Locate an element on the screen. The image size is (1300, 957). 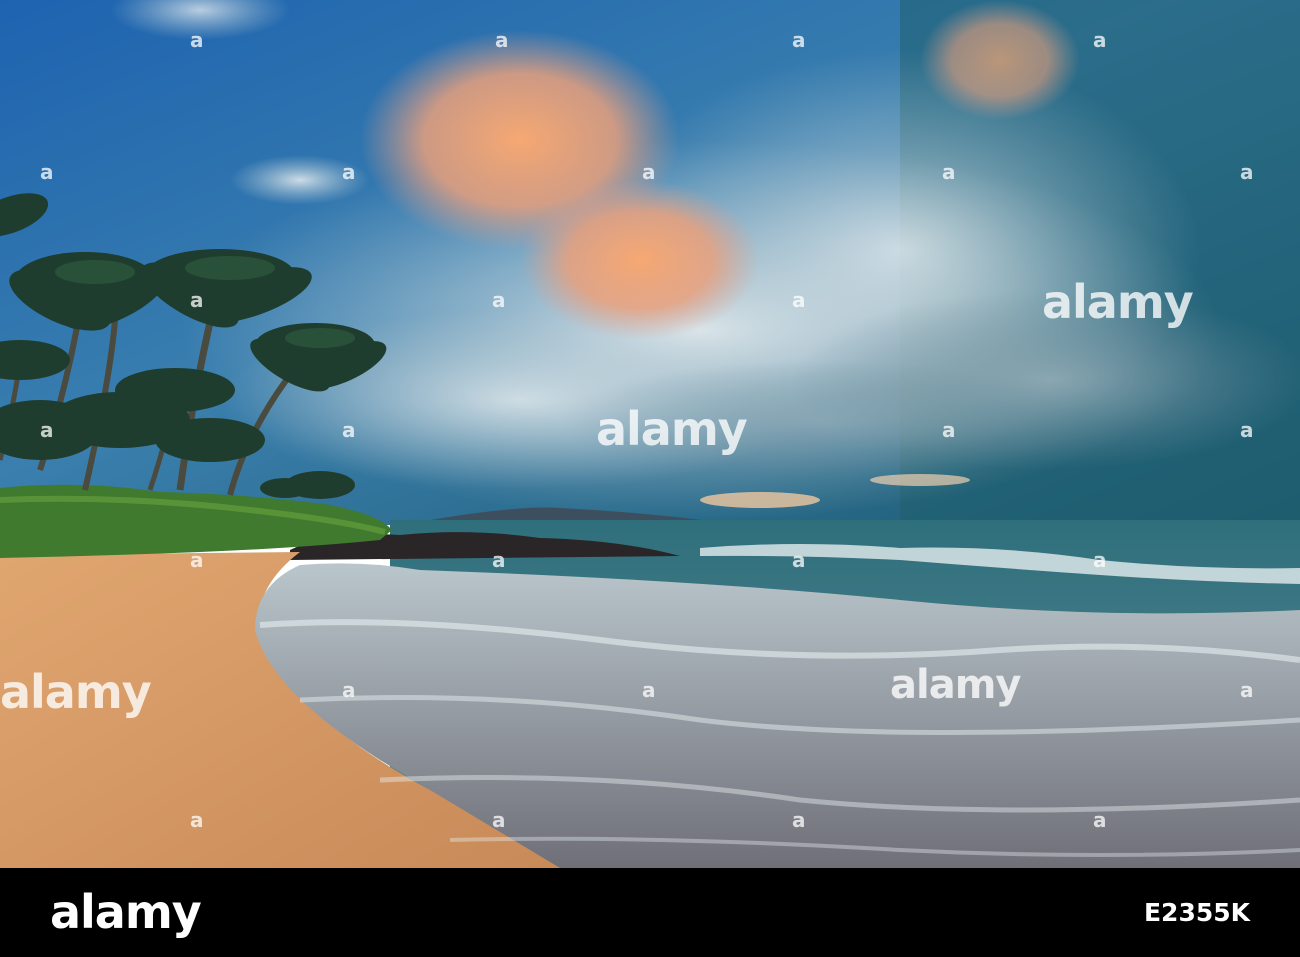
alamy-logo: alamy is located at coordinates (126, 912).